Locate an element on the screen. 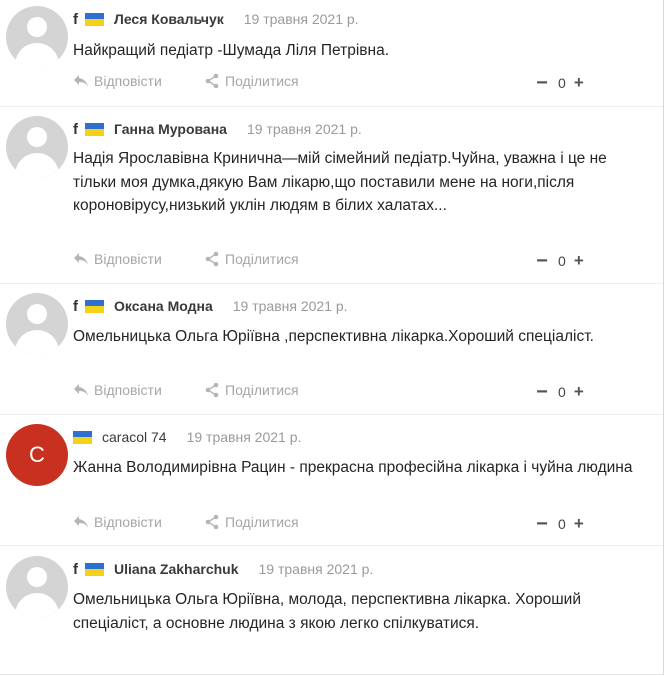 Image resolution: width=665 pixels, height=676 pixels. comment-meta: f Ганна Мурована 19 травня 2021 р. is located at coordinates (217, 129).